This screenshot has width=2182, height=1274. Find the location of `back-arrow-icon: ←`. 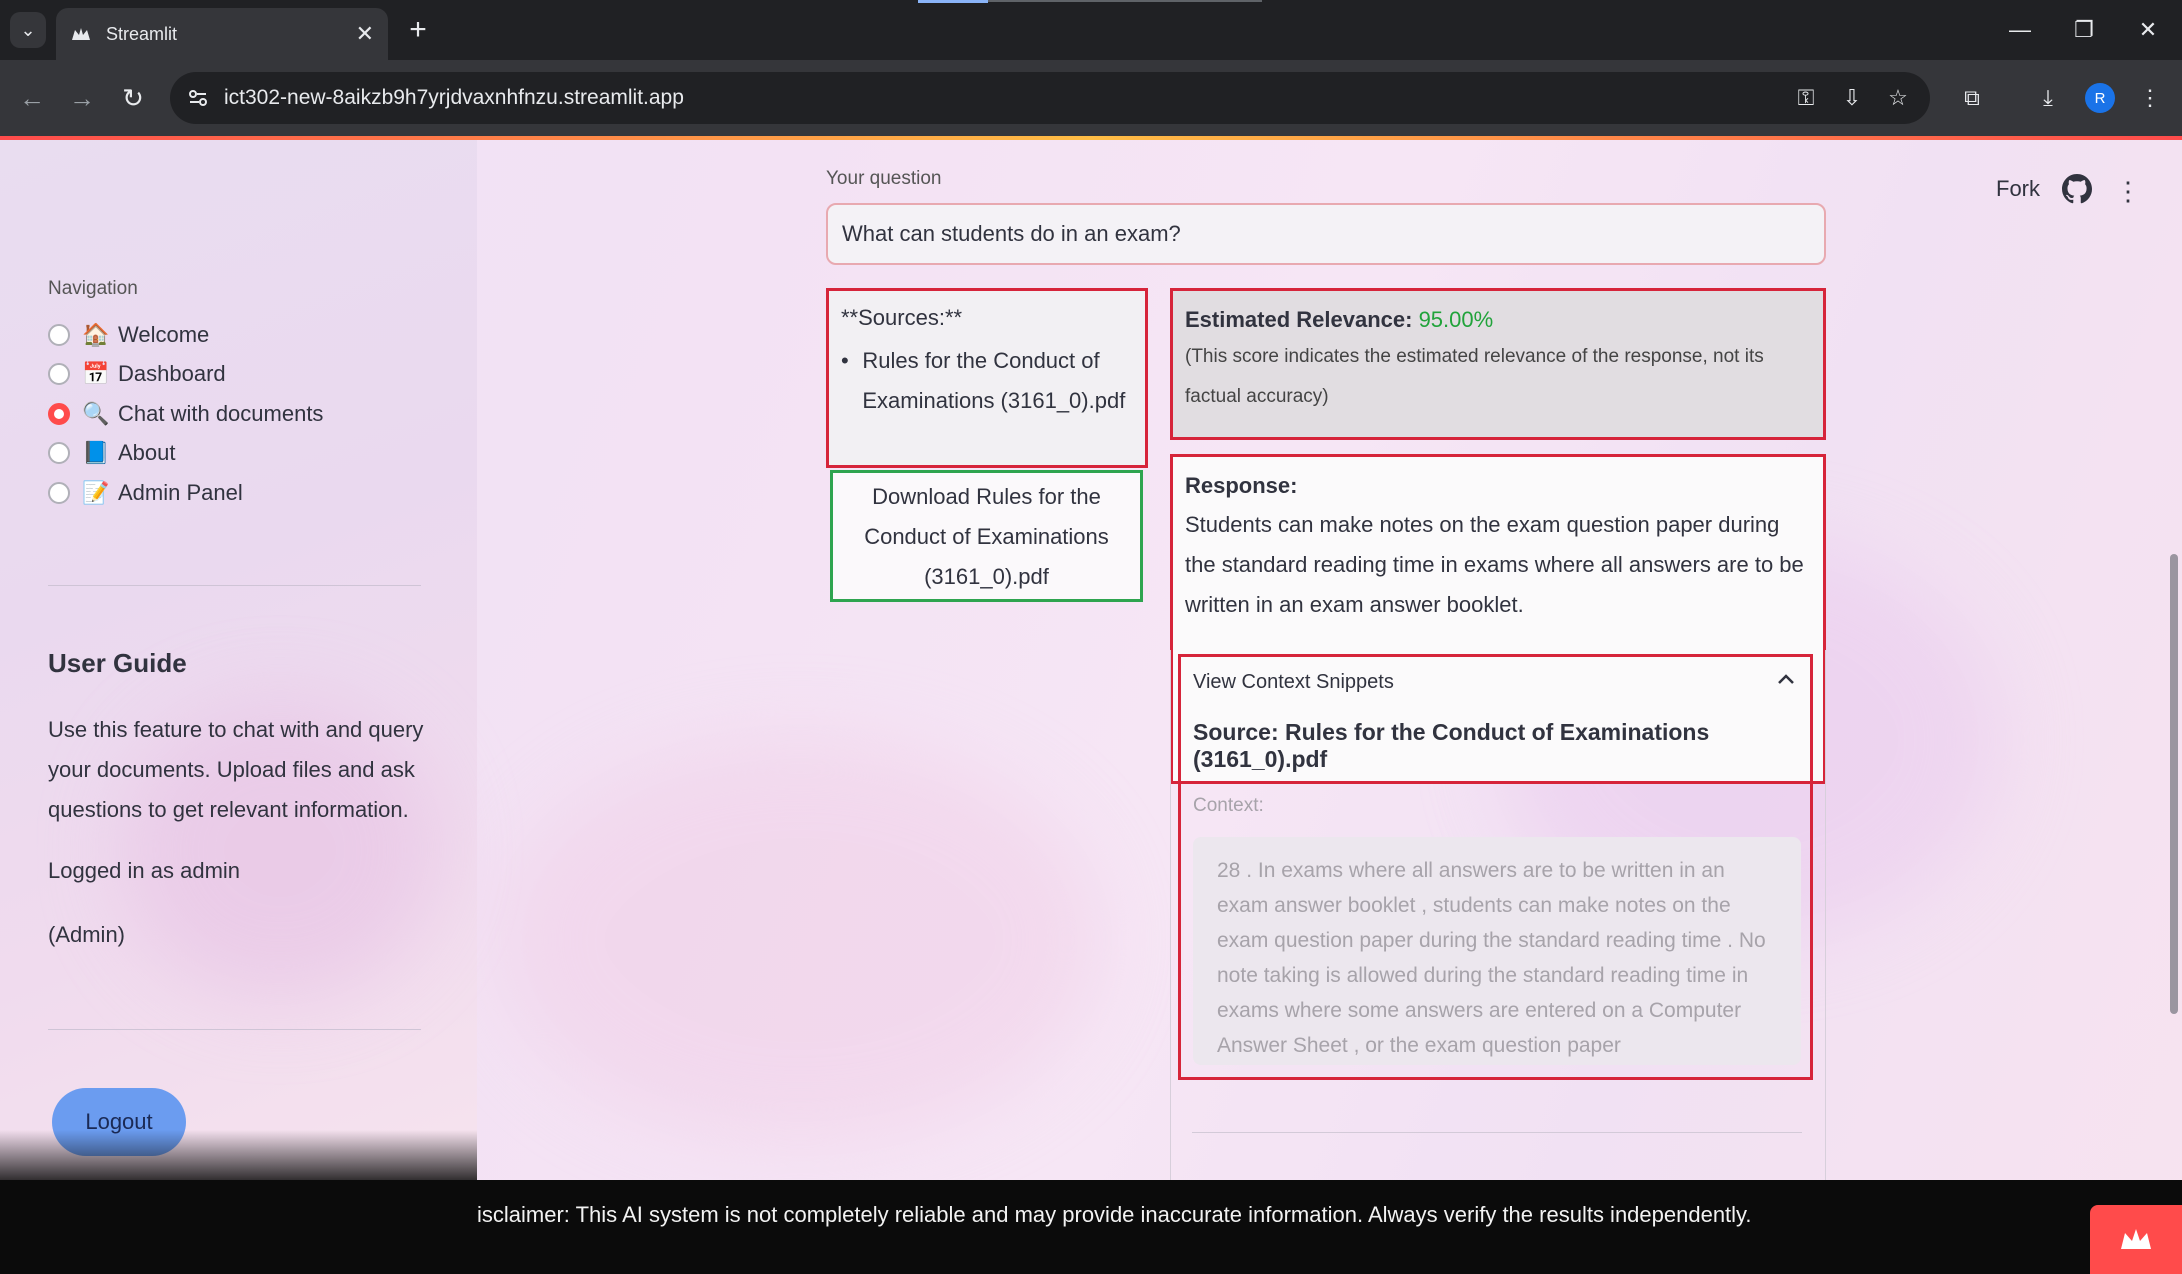

back-arrow-icon: ← is located at coordinates (32, 98).